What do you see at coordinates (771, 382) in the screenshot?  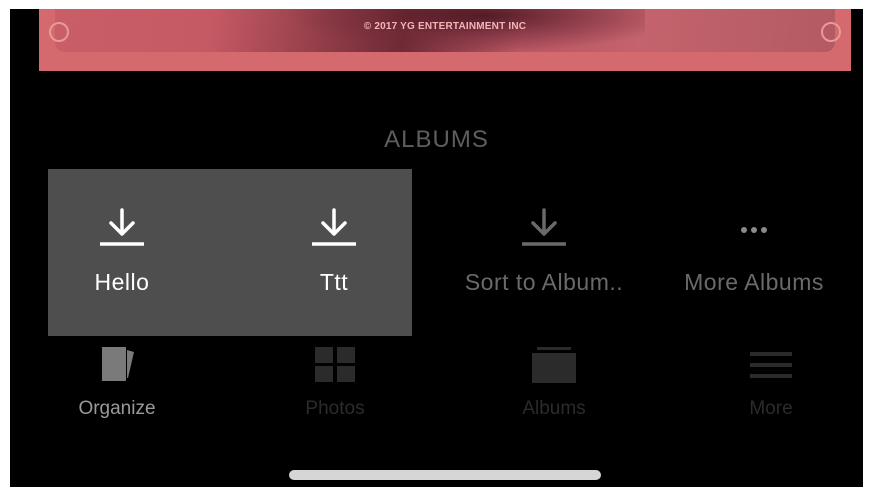 I see `tab-more: More` at bounding box center [771, 382].